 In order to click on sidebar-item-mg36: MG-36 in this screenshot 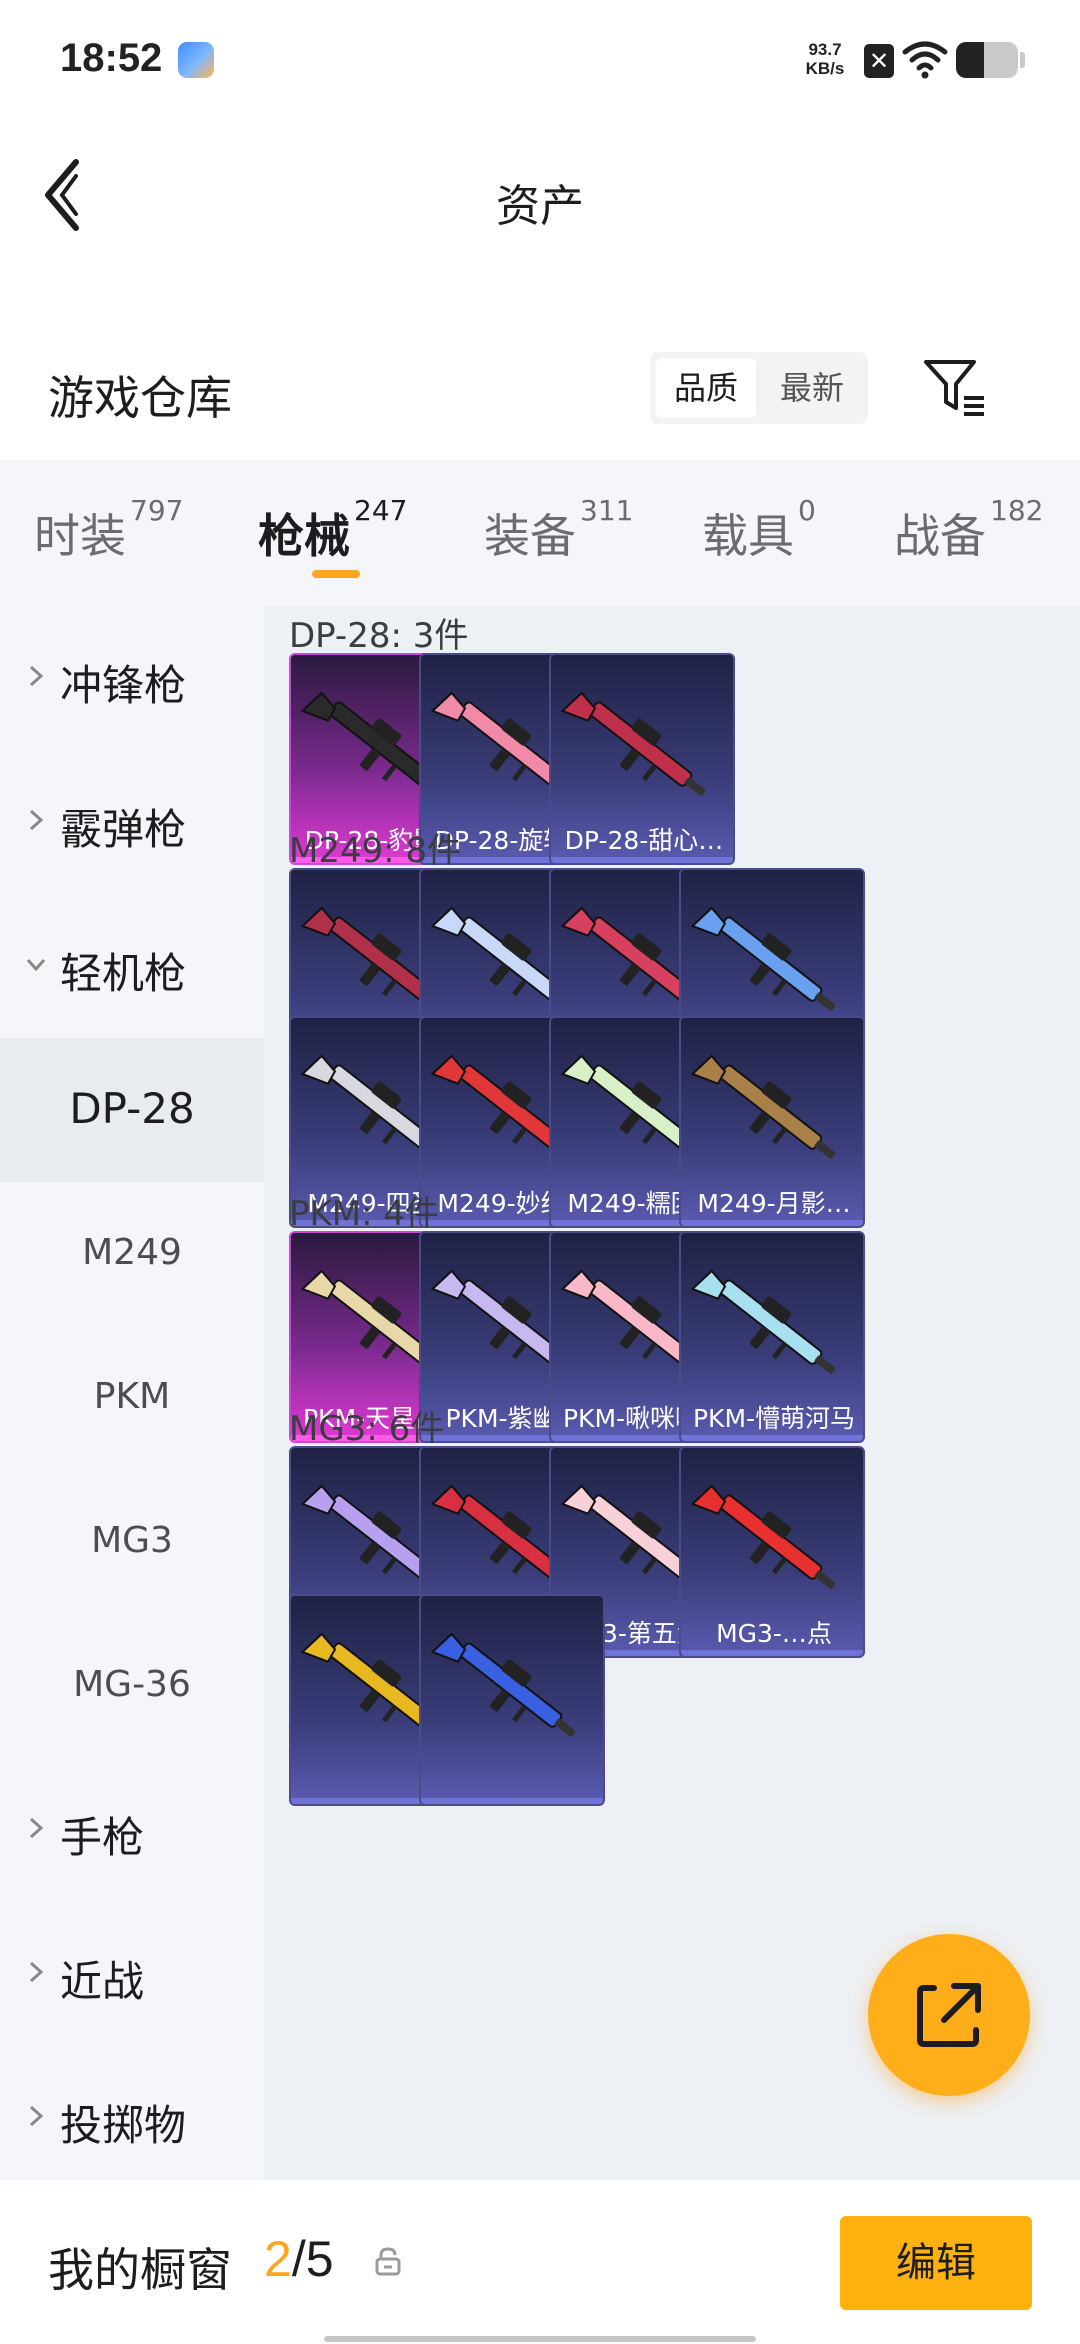, I will do `click(132, 1686)`.